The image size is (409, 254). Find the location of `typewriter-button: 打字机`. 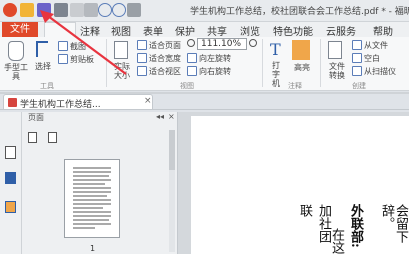

typewriter-button: 打字机 is located at coordinates (276, 74).